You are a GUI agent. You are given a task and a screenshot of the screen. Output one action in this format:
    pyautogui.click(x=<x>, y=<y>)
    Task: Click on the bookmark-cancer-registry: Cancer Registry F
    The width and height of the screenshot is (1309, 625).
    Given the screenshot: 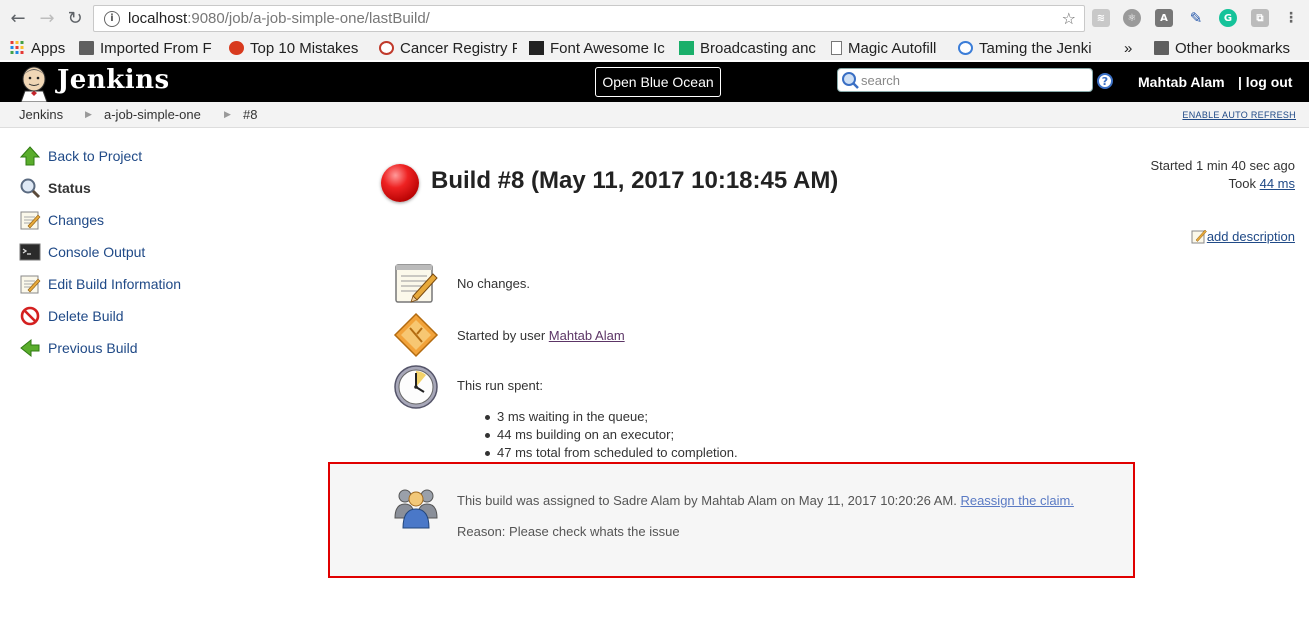 What is the action you would take?
    pyautogui.click(x=448, y=48)
    